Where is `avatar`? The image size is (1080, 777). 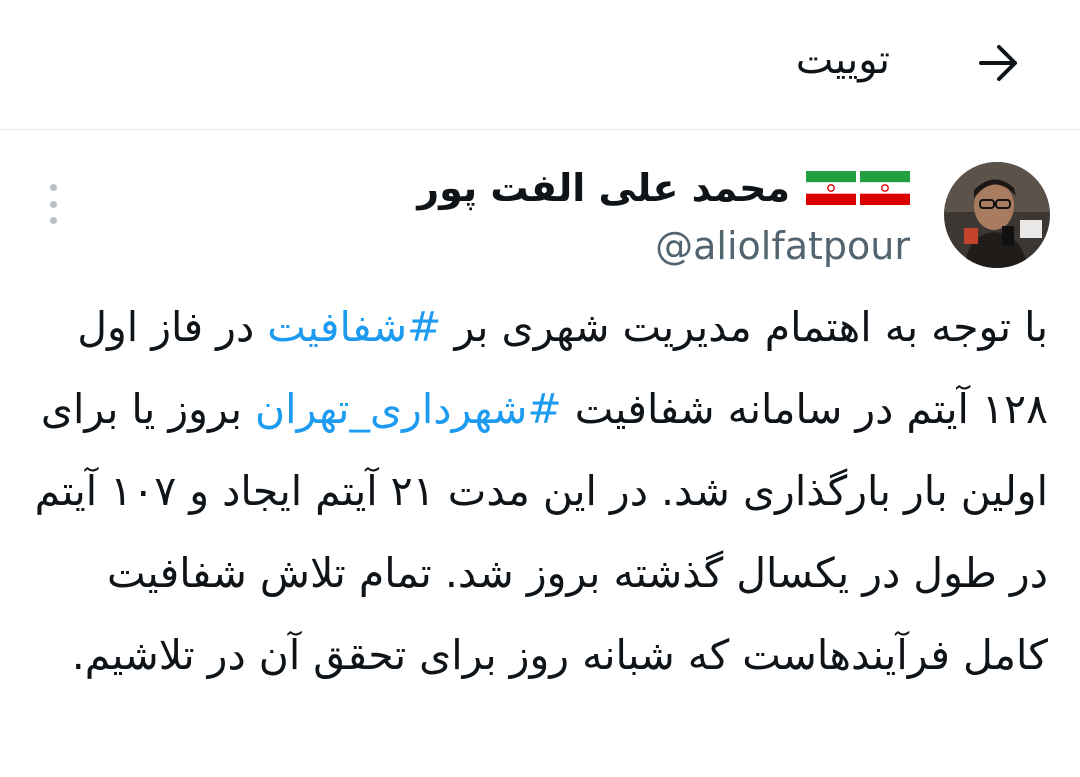
avatar is located at coordinates (997, 215).